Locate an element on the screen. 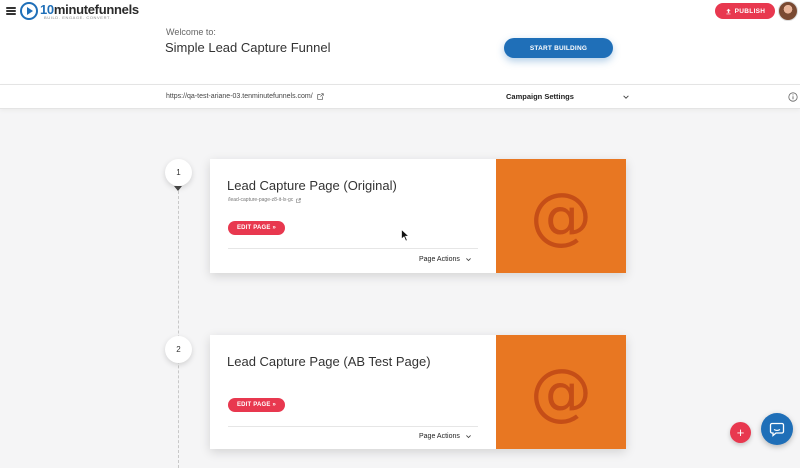 This screenshot has width=800, height=468. play-logo-icon is located at coordinates (29, 11).